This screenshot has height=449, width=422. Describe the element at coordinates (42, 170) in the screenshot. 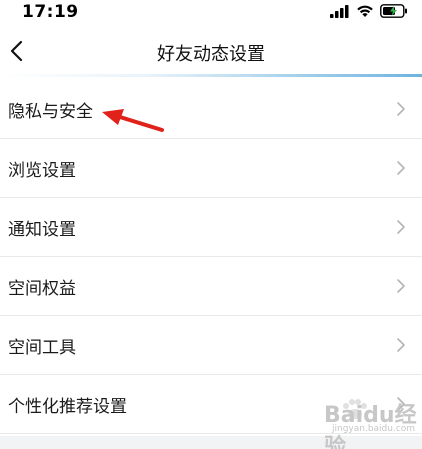

I see `menu-item-label: 浏览设置` at that location.